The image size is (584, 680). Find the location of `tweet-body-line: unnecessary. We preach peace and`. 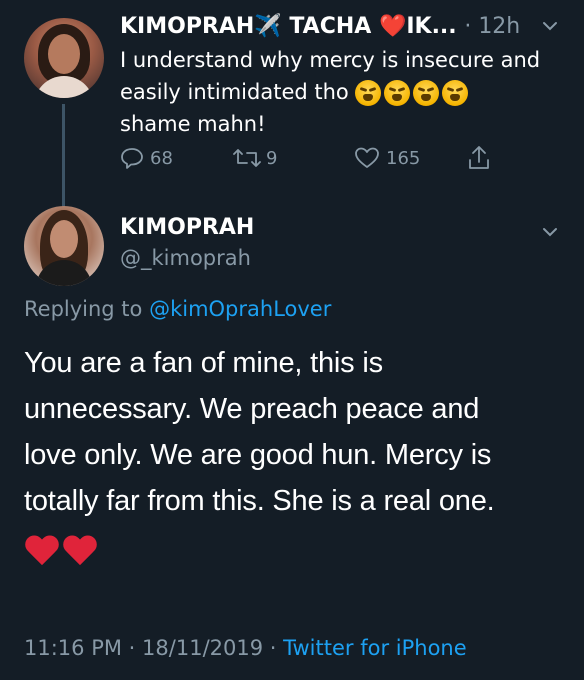

tweet-body-line: unnecessary. We preach peace and is located at coordinates (252, 409).